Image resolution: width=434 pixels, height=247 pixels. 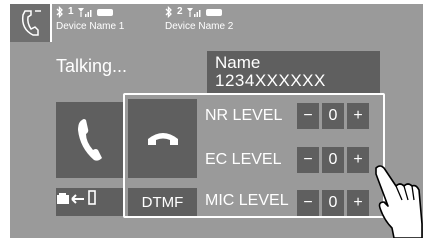 What do you see at coordinates (238, 62) in the screenshot?
I see `caller-name: Name` at bounding box center [238, 62].